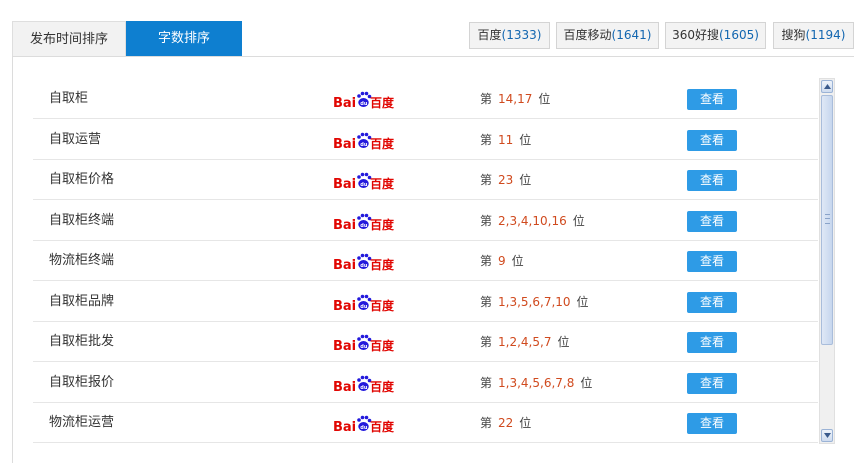 The image size is (854, 463). I want to click on keyword-label: 自取柜报价, so click(82, 382).